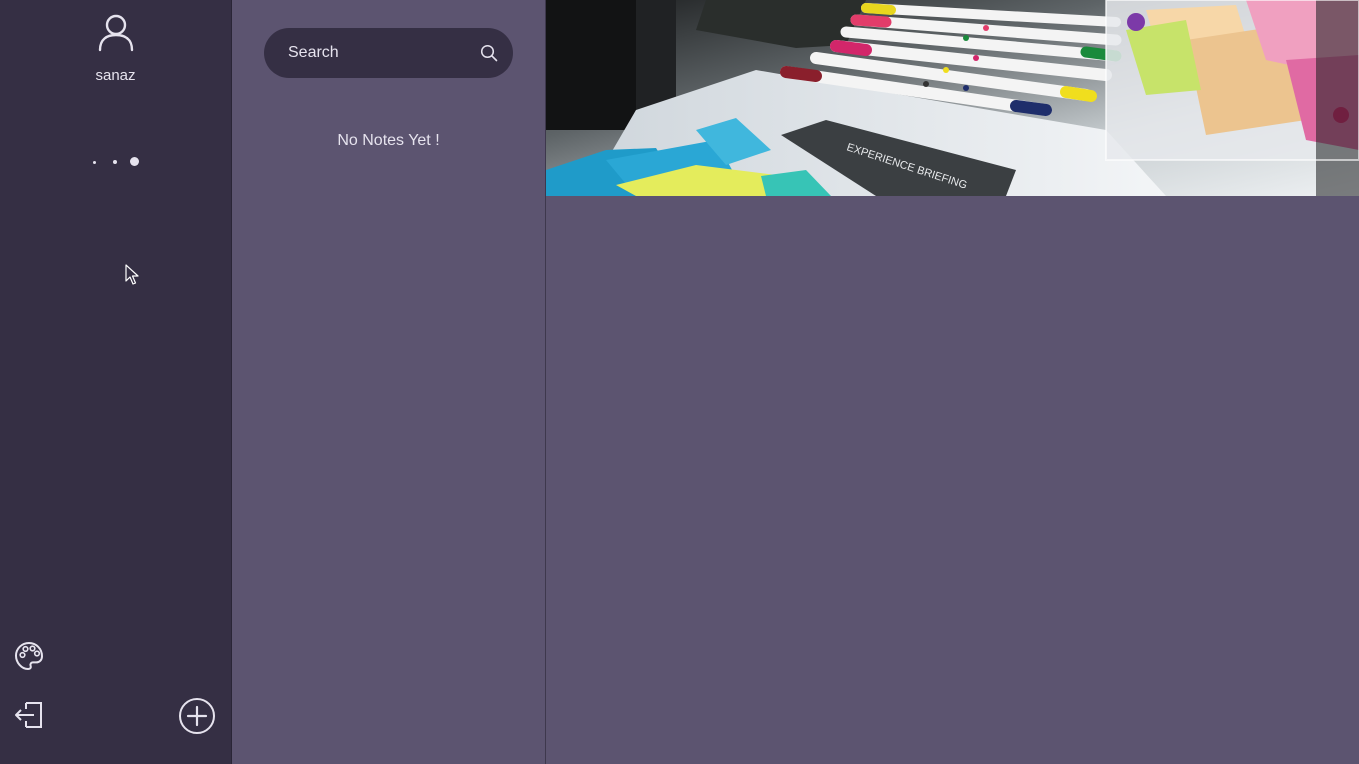  What do you see at coordinates (115, 75) in the screenshot?
I see `user-name: sanaz` at bounding box center [115, 75].